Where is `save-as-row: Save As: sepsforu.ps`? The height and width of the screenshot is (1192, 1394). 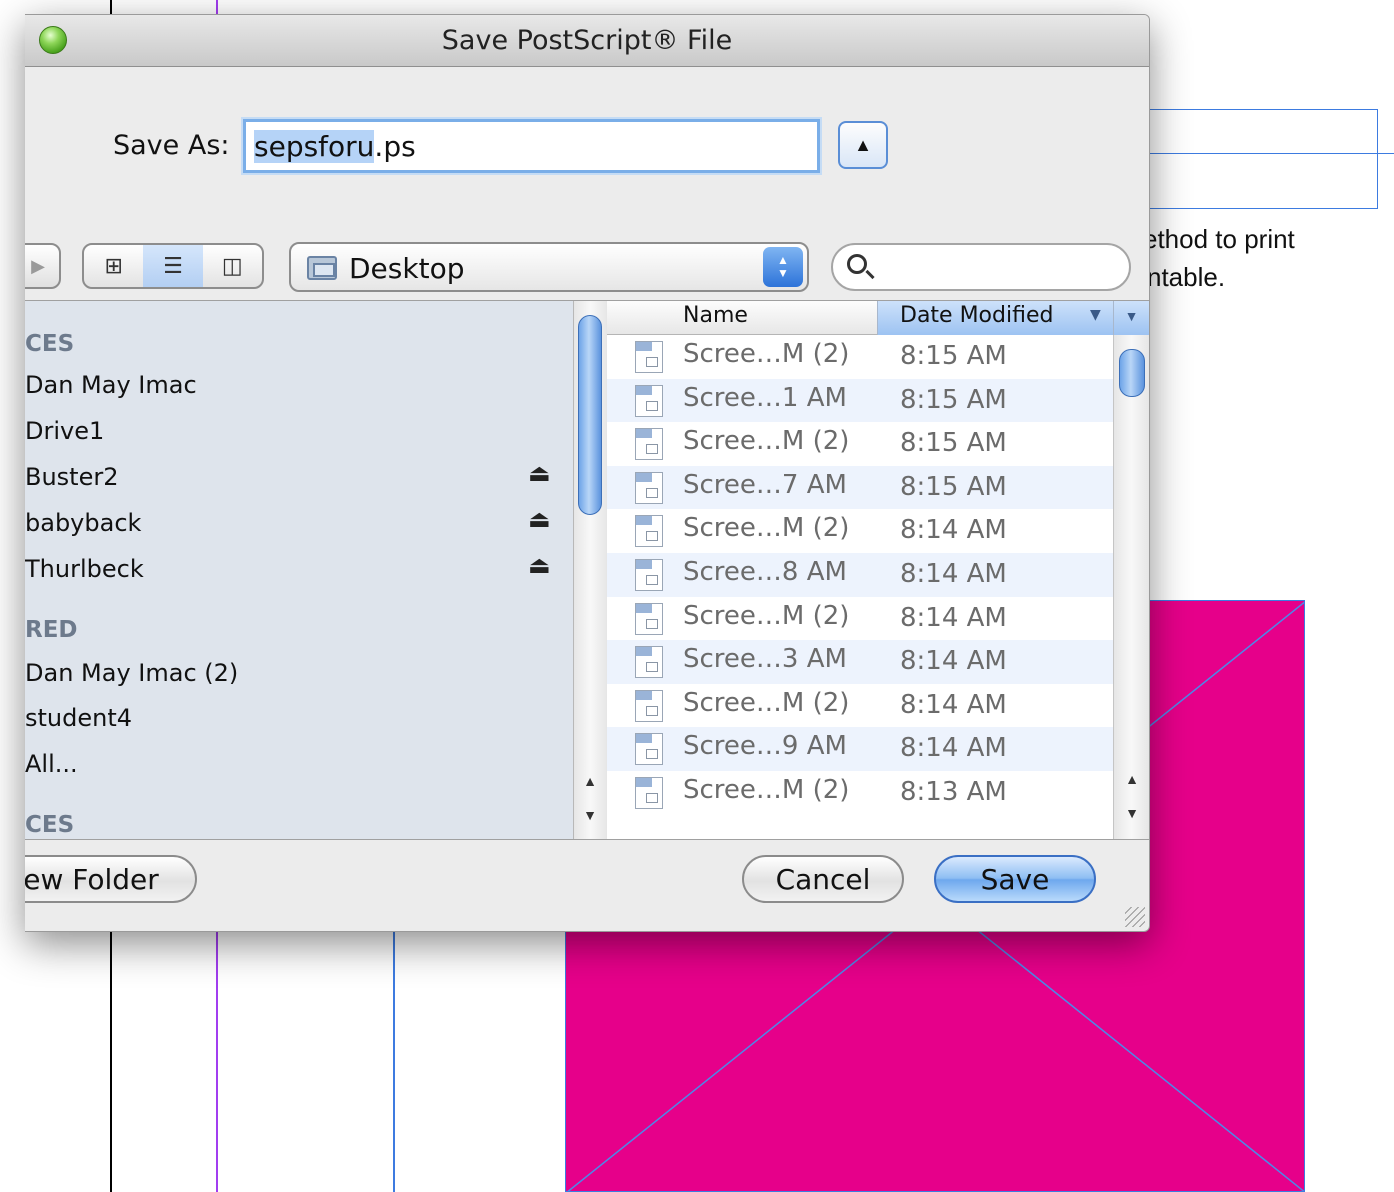 save-as-row: Save As: sepsforu.ps is located at coordinates (587, 146).